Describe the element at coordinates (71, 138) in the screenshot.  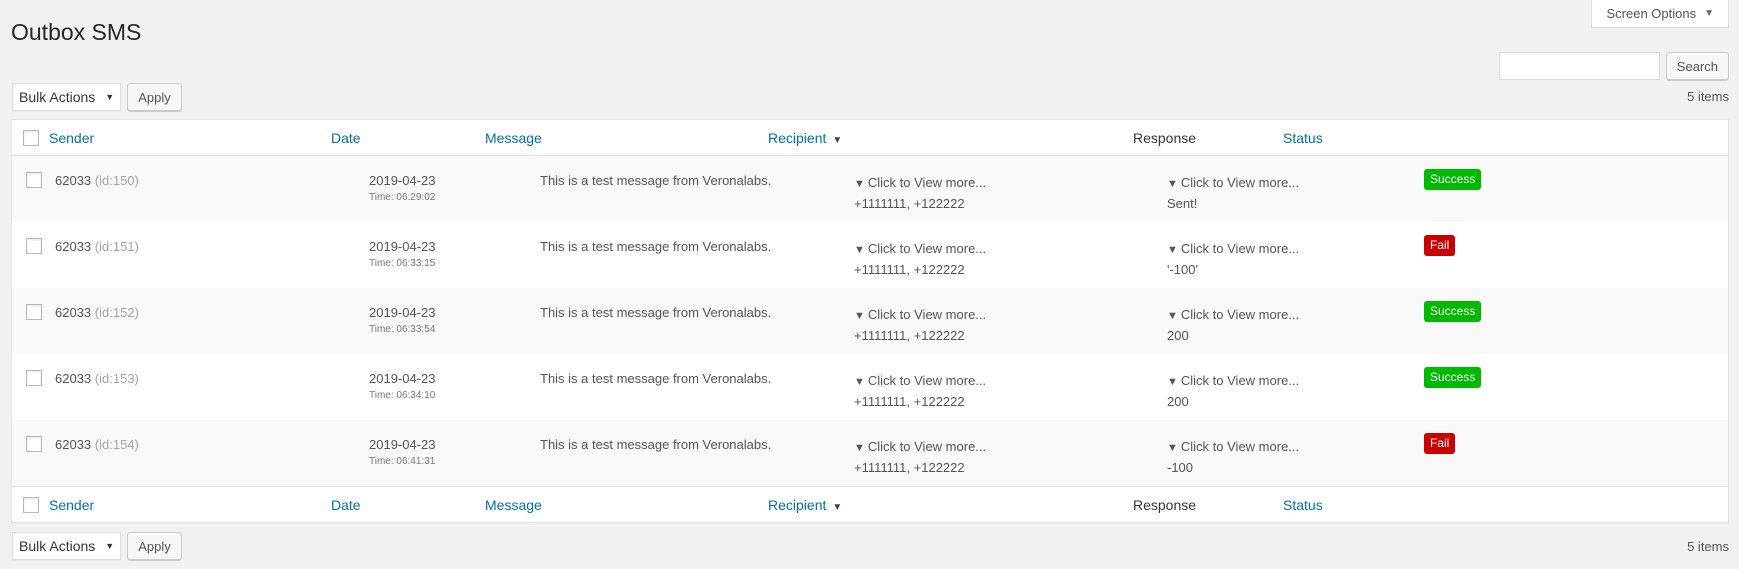
I see `column-header-sender: Sender` at that location.